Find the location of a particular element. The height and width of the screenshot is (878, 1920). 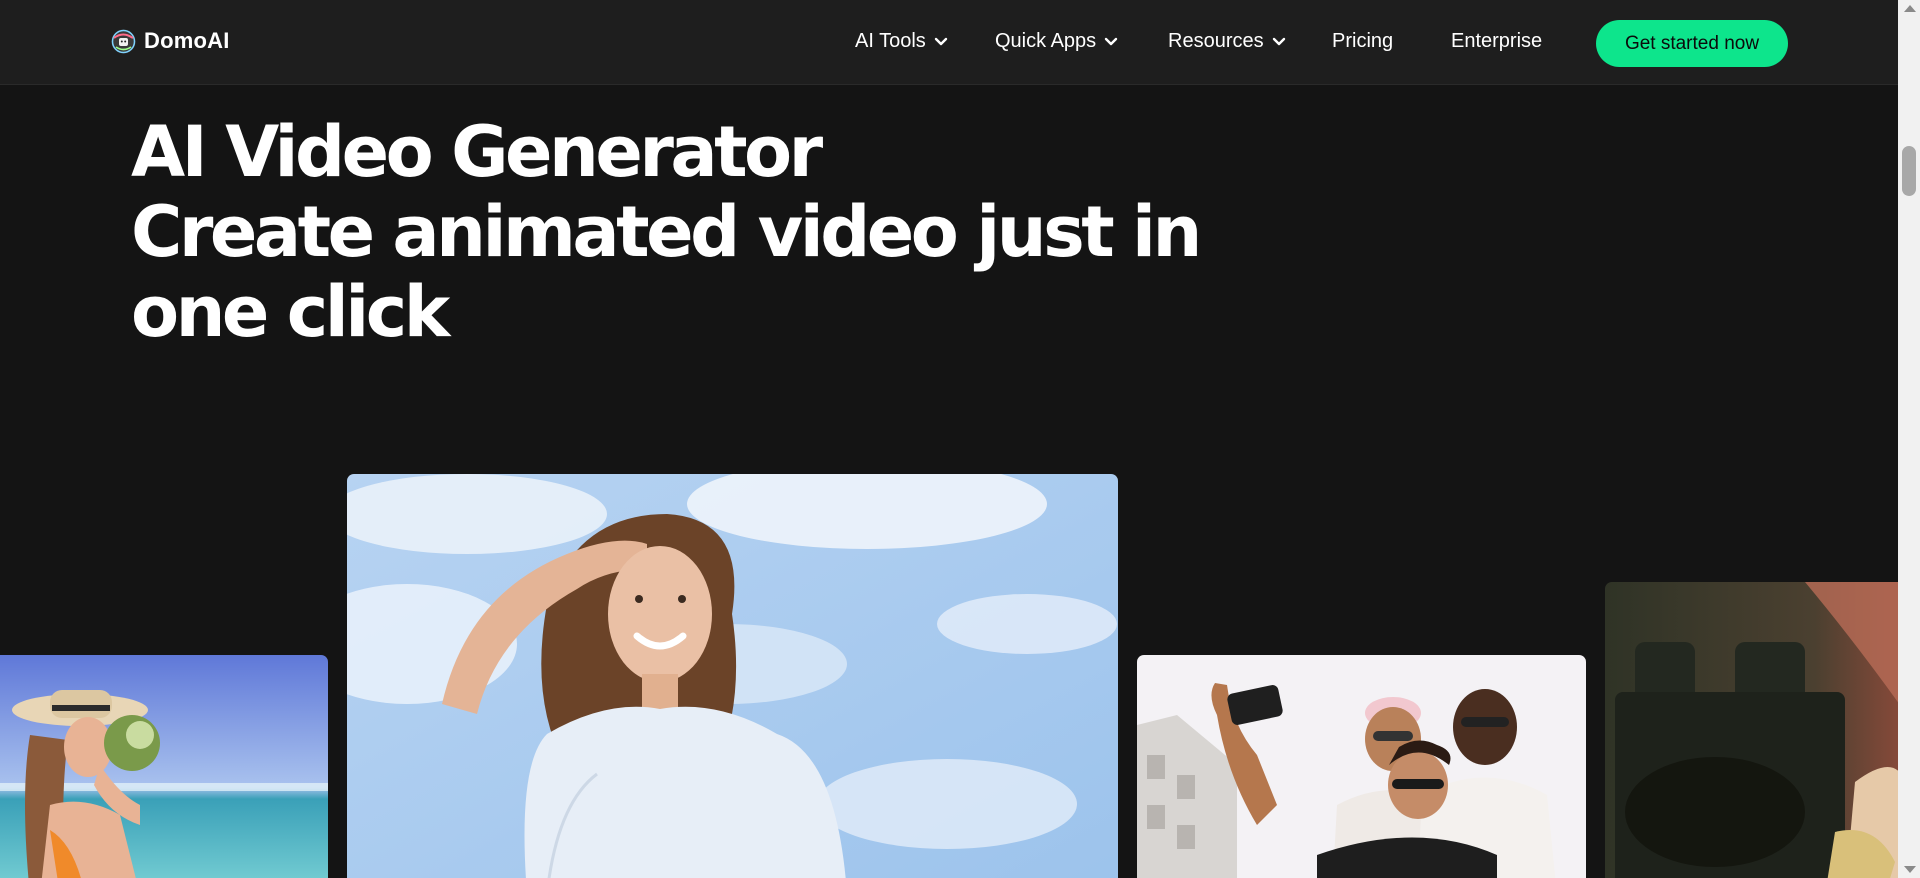

page-scrollbar is located at coordinates (1909, 439).